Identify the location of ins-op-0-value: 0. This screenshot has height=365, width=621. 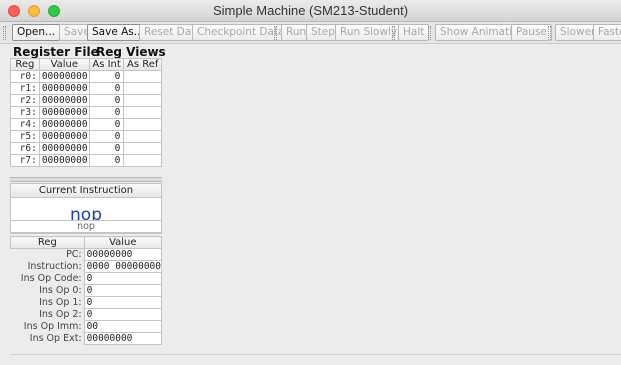
(123, 290).